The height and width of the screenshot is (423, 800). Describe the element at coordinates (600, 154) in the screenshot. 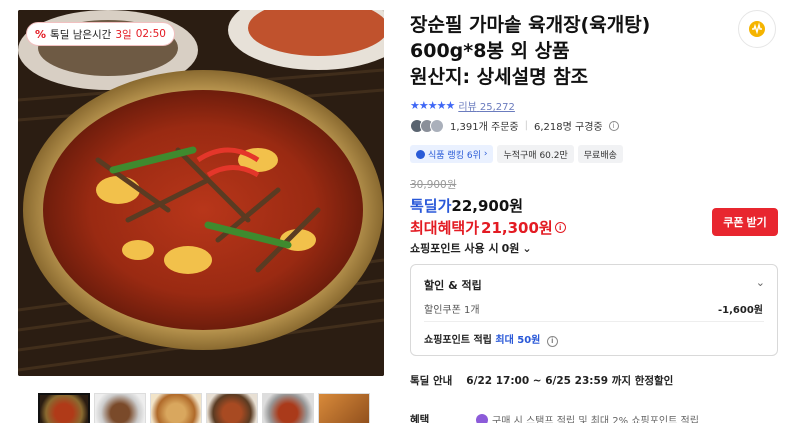

I see `free-shipping-tag: 무료배송` at that location.